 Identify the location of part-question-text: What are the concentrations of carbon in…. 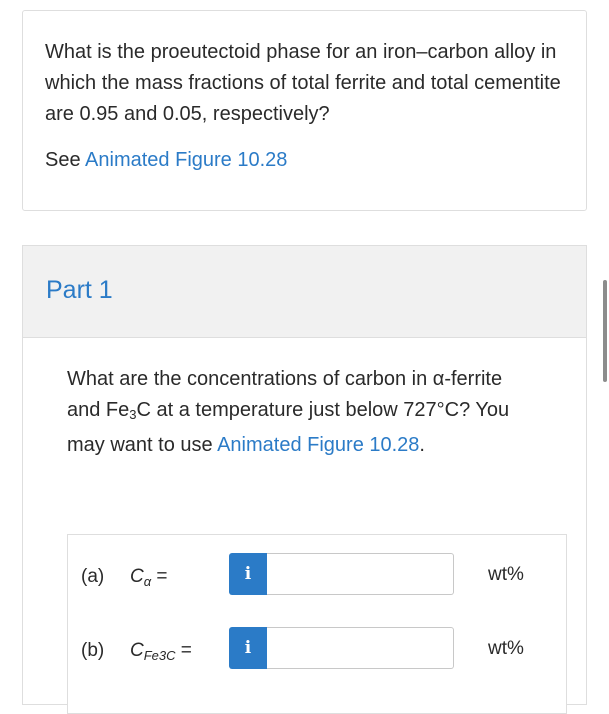
(302, 412).